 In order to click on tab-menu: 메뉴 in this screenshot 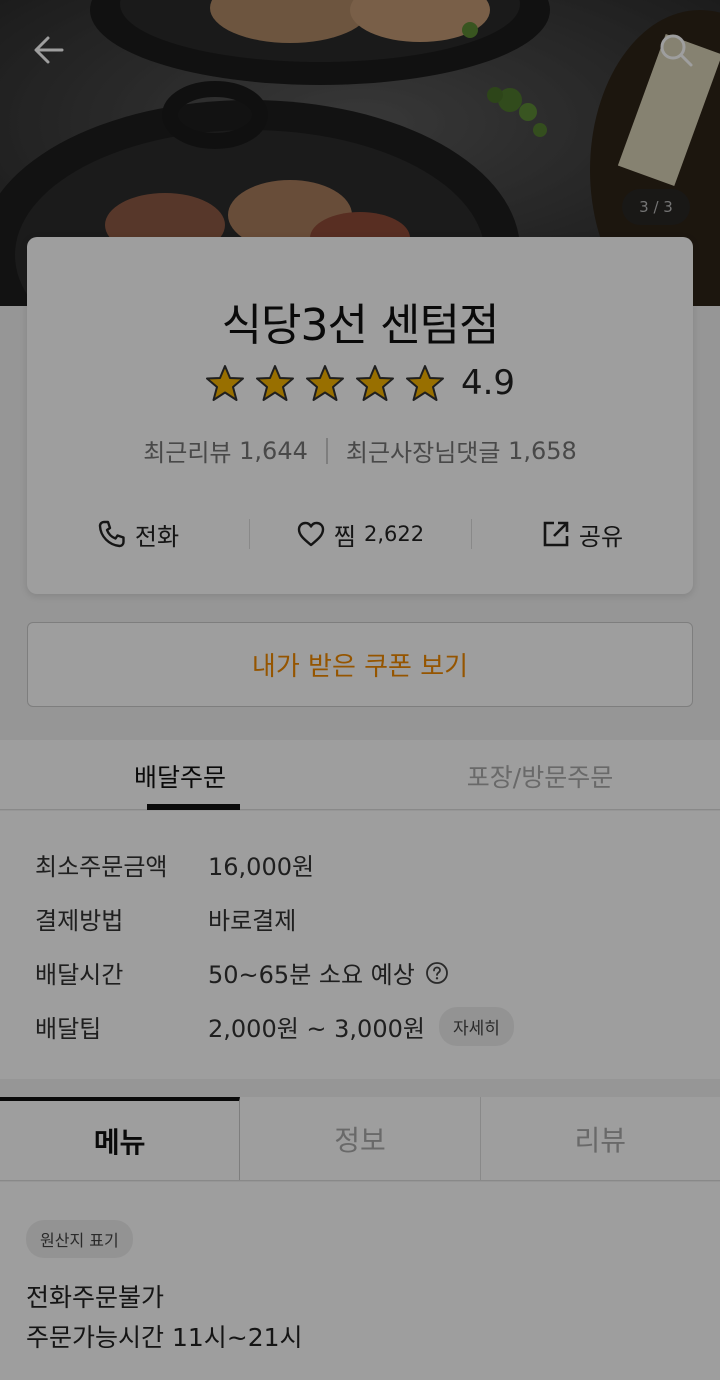, I will do `click(120, 1138)`.